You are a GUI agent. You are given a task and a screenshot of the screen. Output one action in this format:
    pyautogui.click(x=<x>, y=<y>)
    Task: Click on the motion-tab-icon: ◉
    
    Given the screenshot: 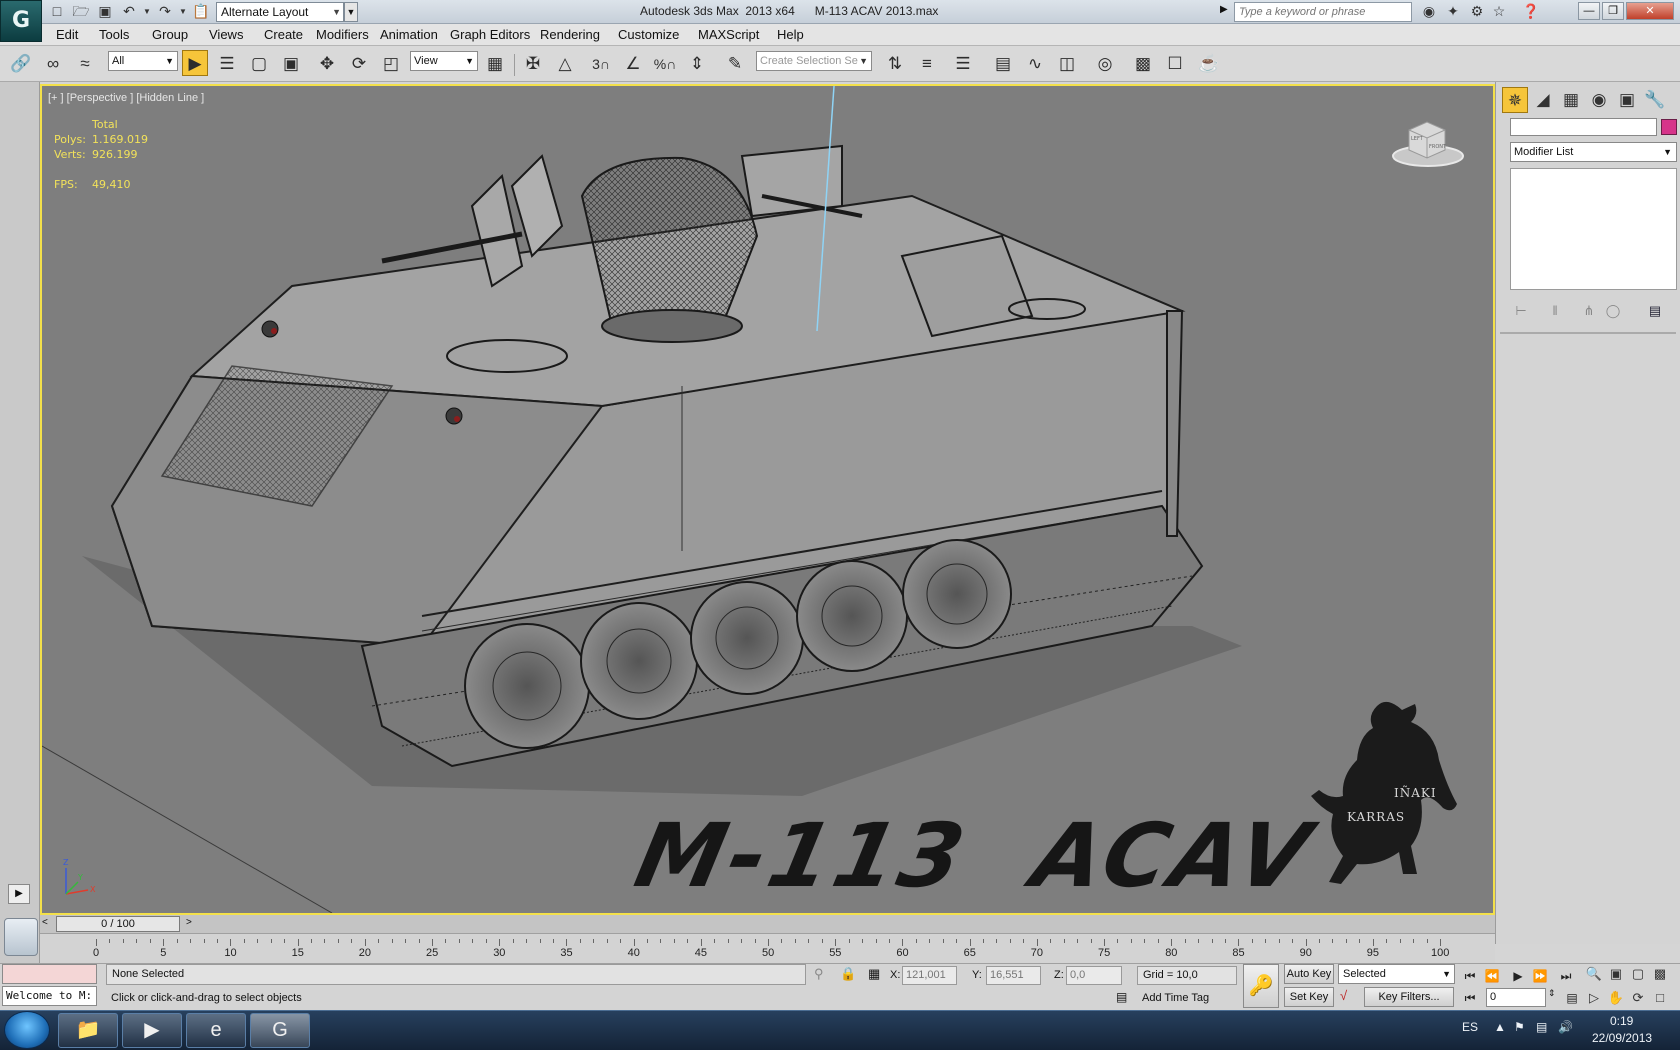 What is the action you would take?
    pyautogui.click(x=1599, y=100)
    